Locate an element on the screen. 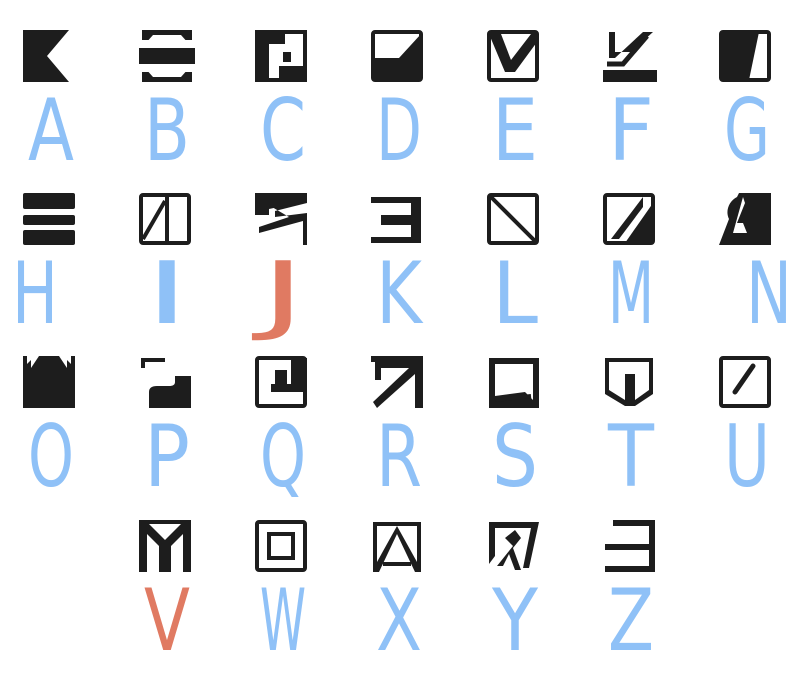 This screenshot has height=676, width=798. letter-label-d: D is located at coordinates (399, 131).